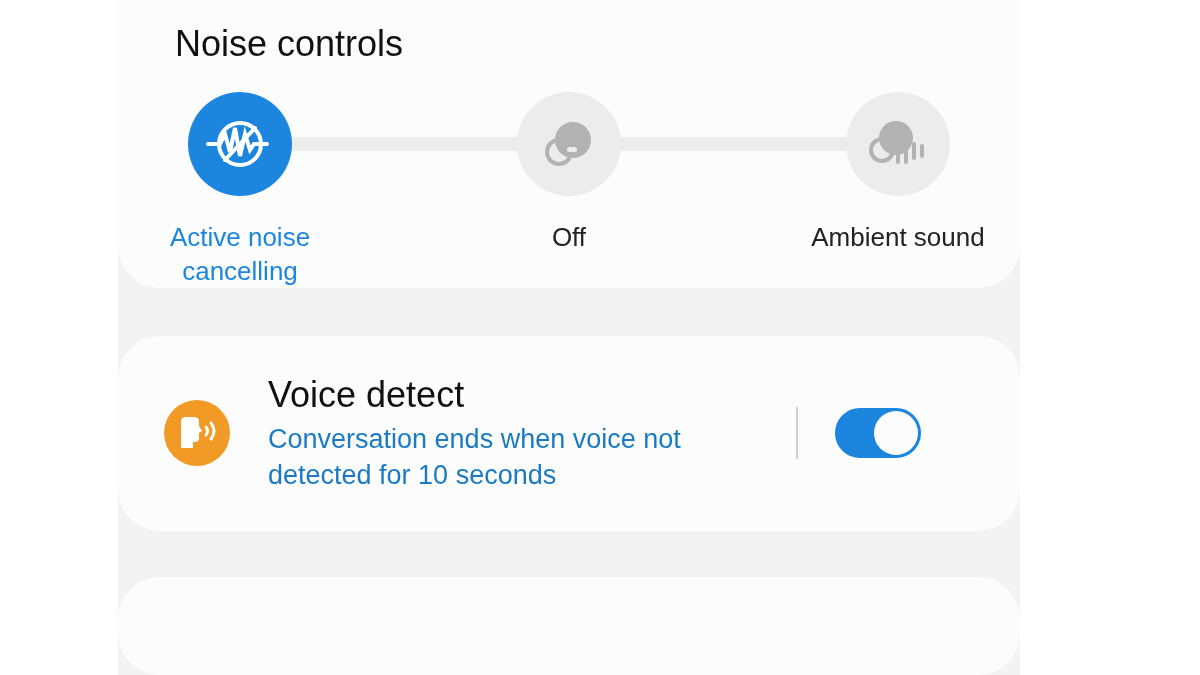  I want to click on mode-label: Off, so click(569, 237).